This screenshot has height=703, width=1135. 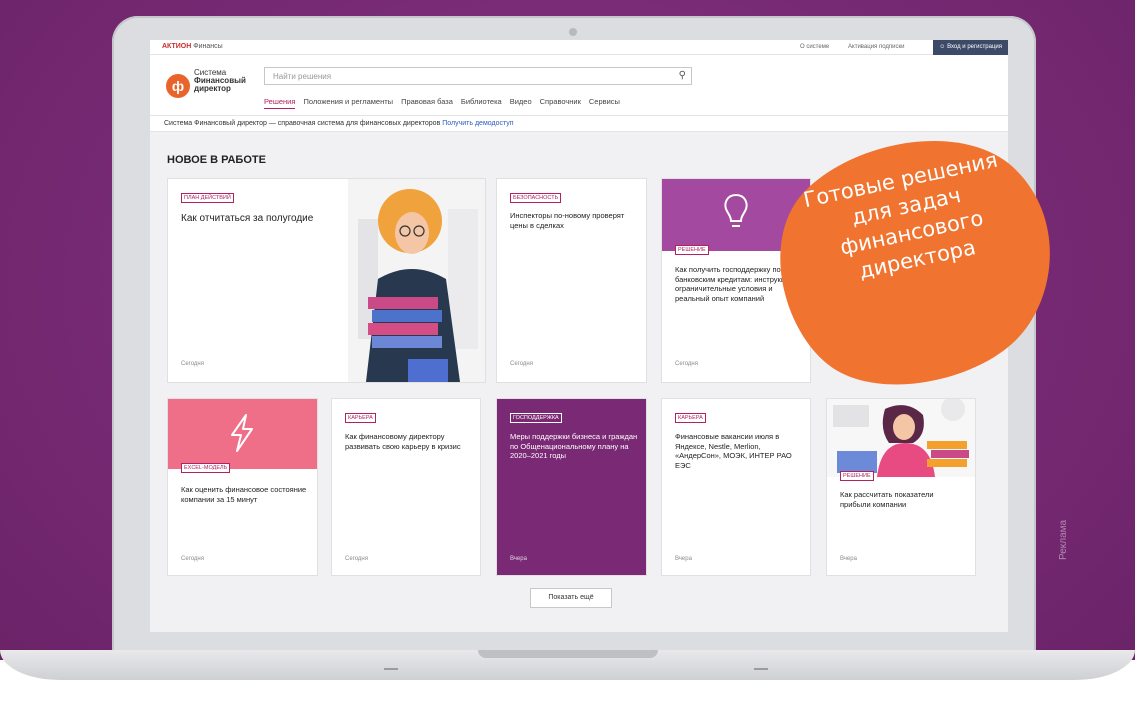 What do you see at coordinates (348, 103) in the screenshot?
I see `nav-item-regulations: Положения и регламенты` at bounding box center [348, 103].